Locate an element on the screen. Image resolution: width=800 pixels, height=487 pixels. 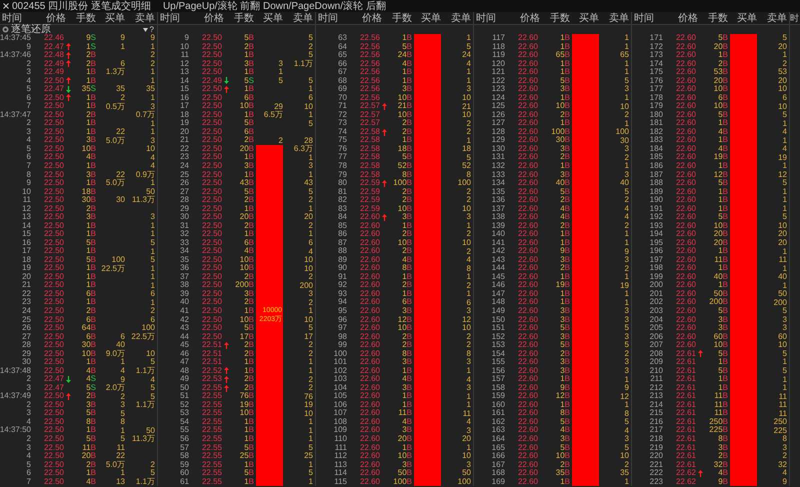
order-count: 21 is located at coordinates (466, 106).